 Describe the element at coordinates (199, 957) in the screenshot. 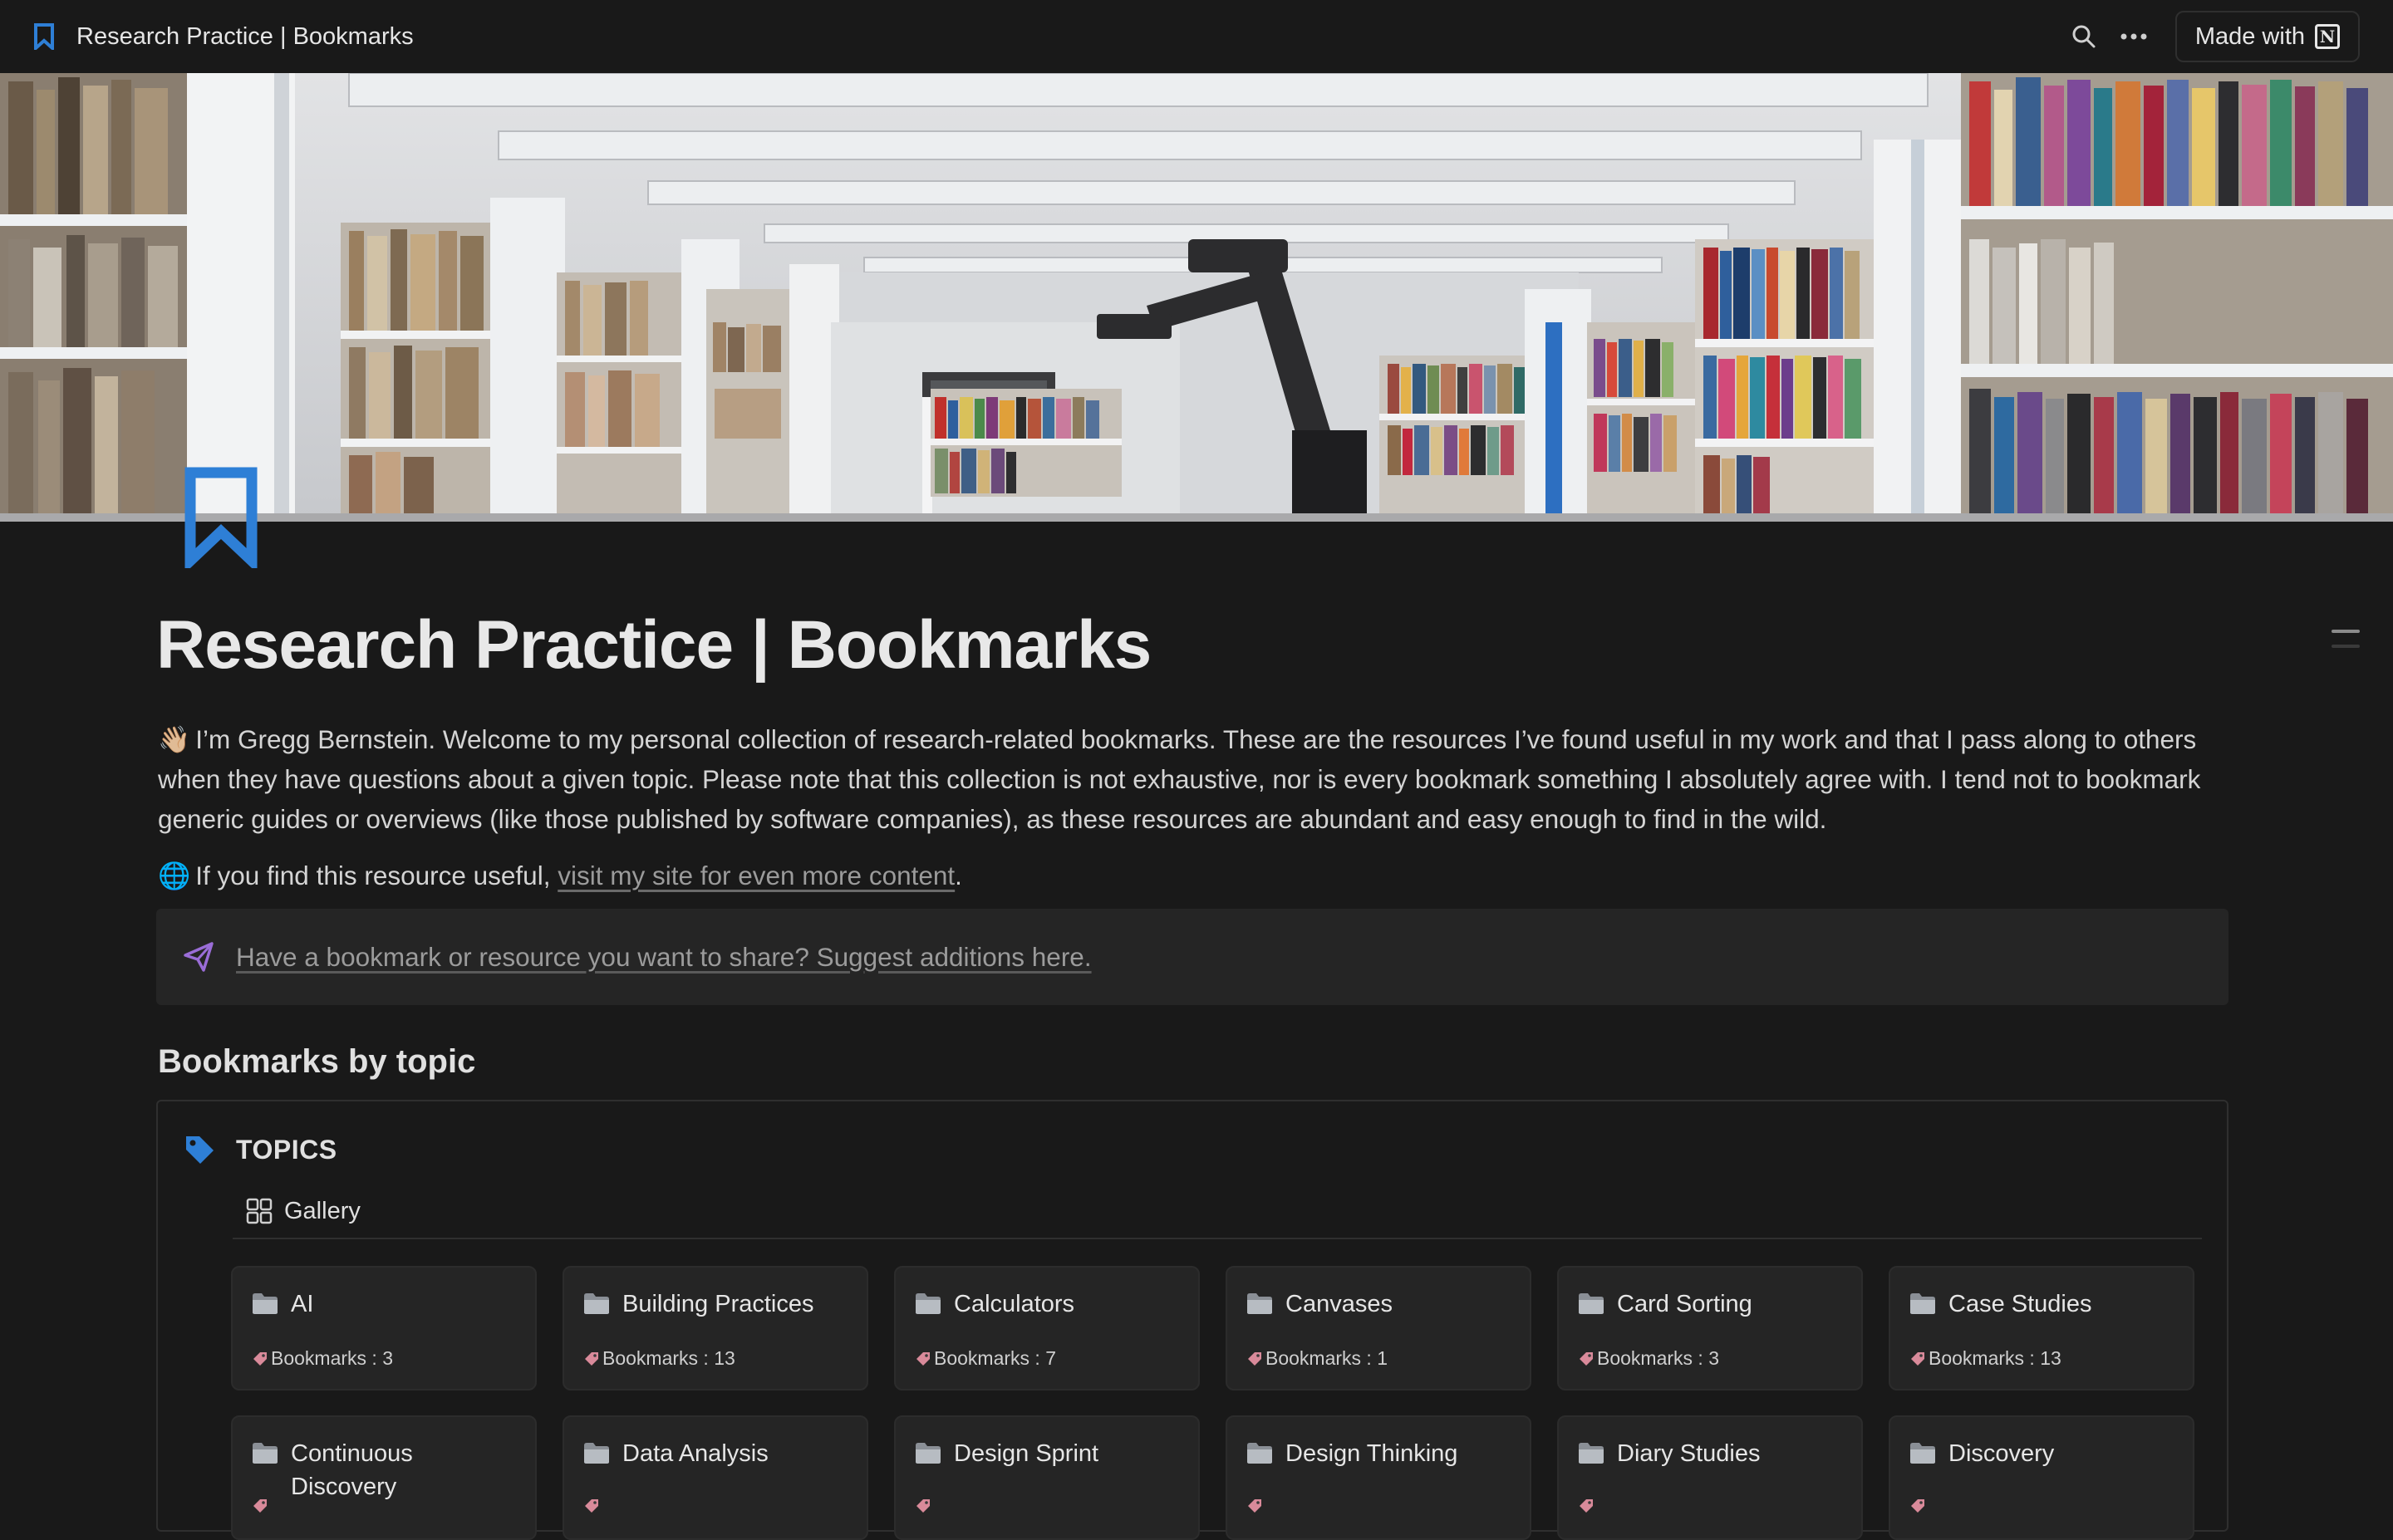

I see `paper-plane-icon` at that location.